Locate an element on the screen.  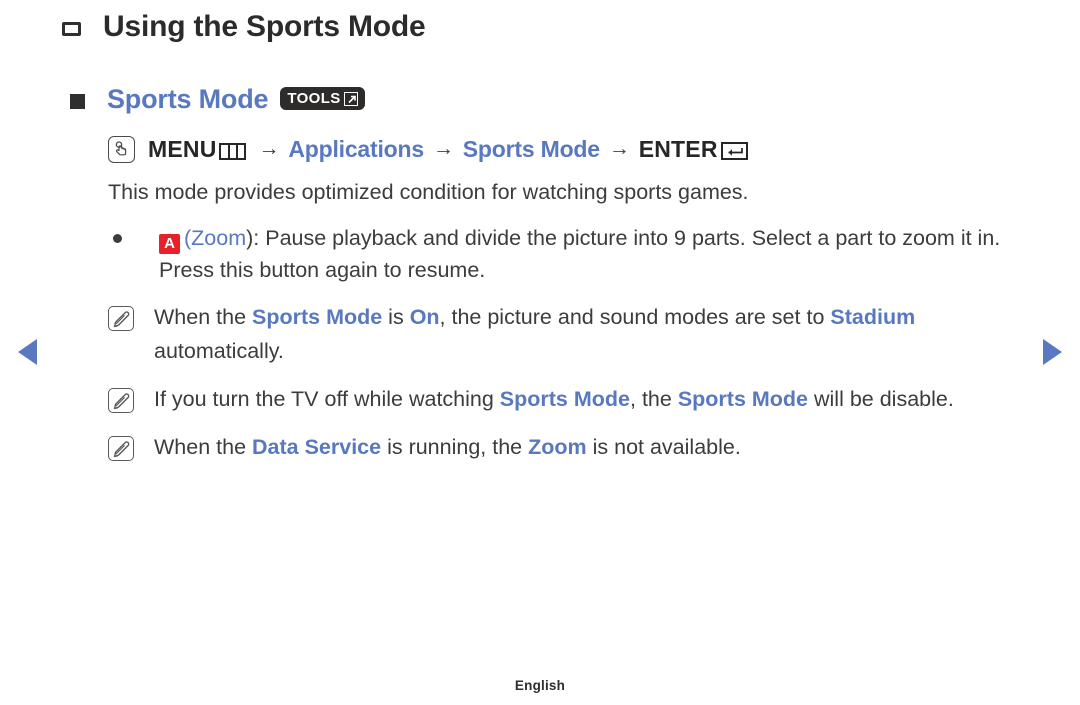
zoom-paren-close: ): is located at coordinates (256, 238).